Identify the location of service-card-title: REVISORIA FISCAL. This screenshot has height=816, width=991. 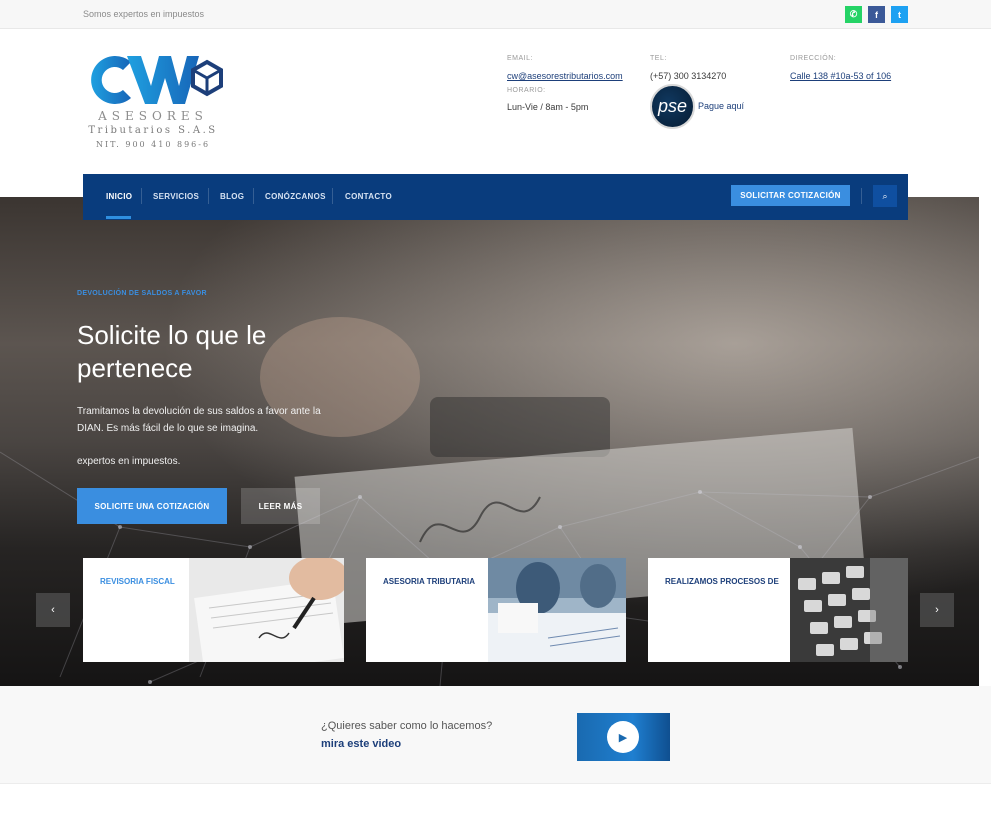
(137, 581).